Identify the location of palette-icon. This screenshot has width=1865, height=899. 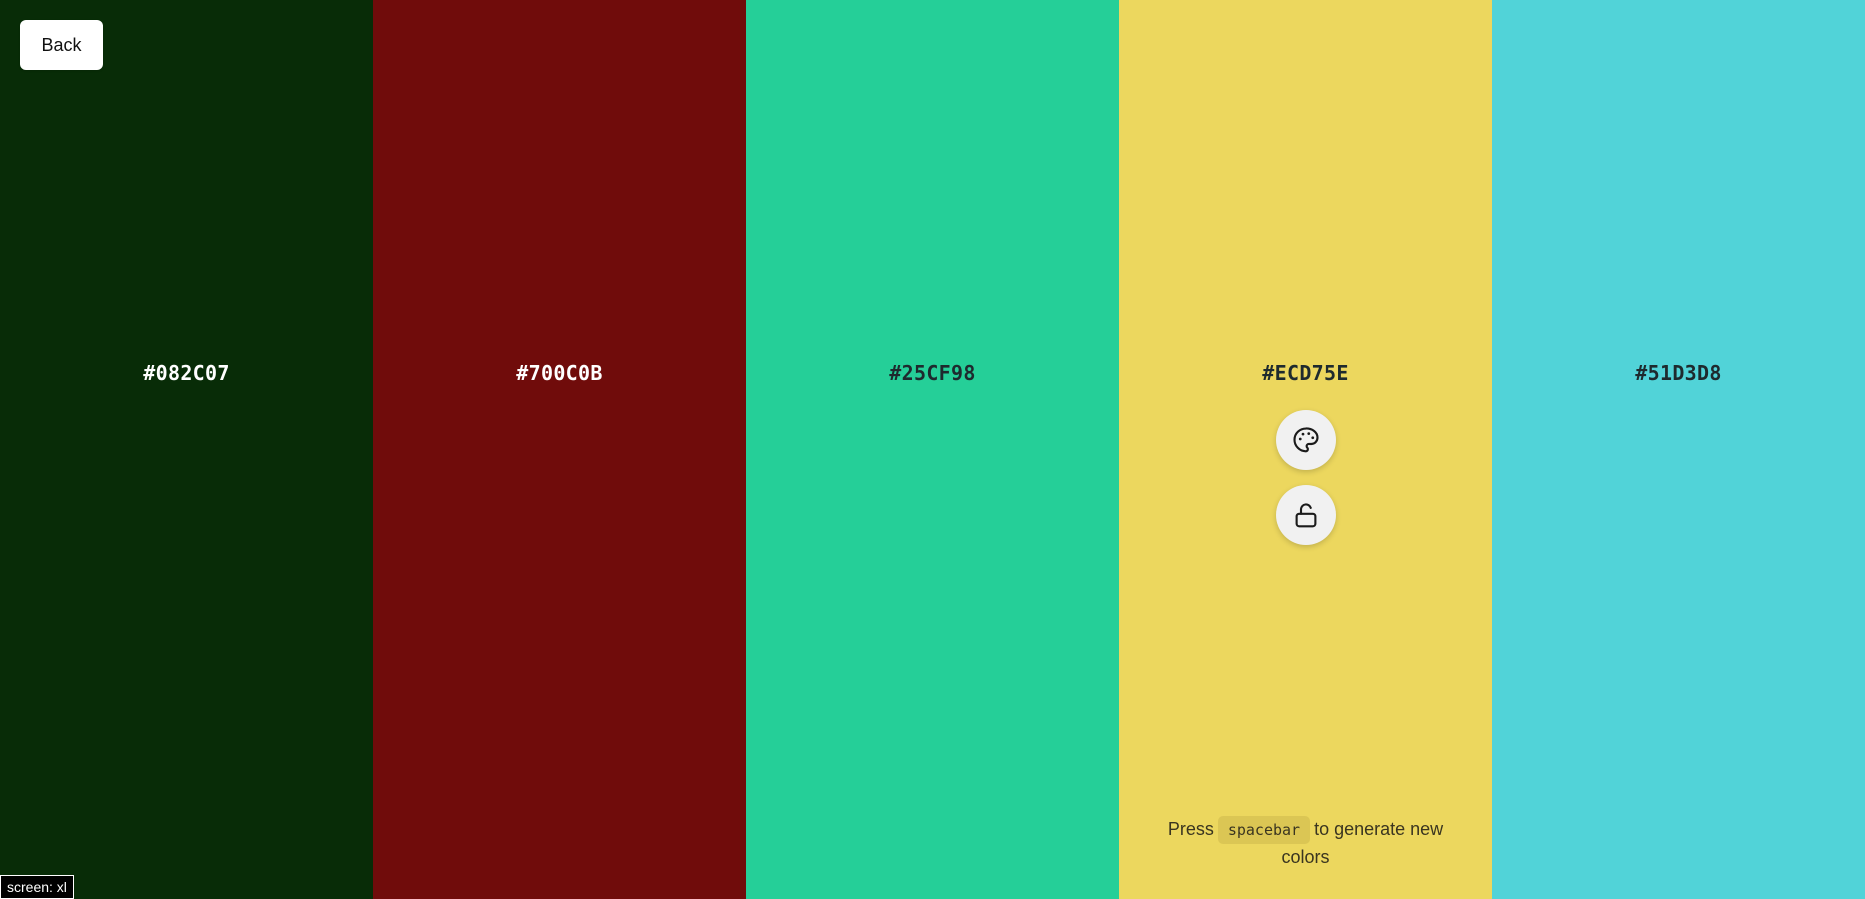
(1306, 440).